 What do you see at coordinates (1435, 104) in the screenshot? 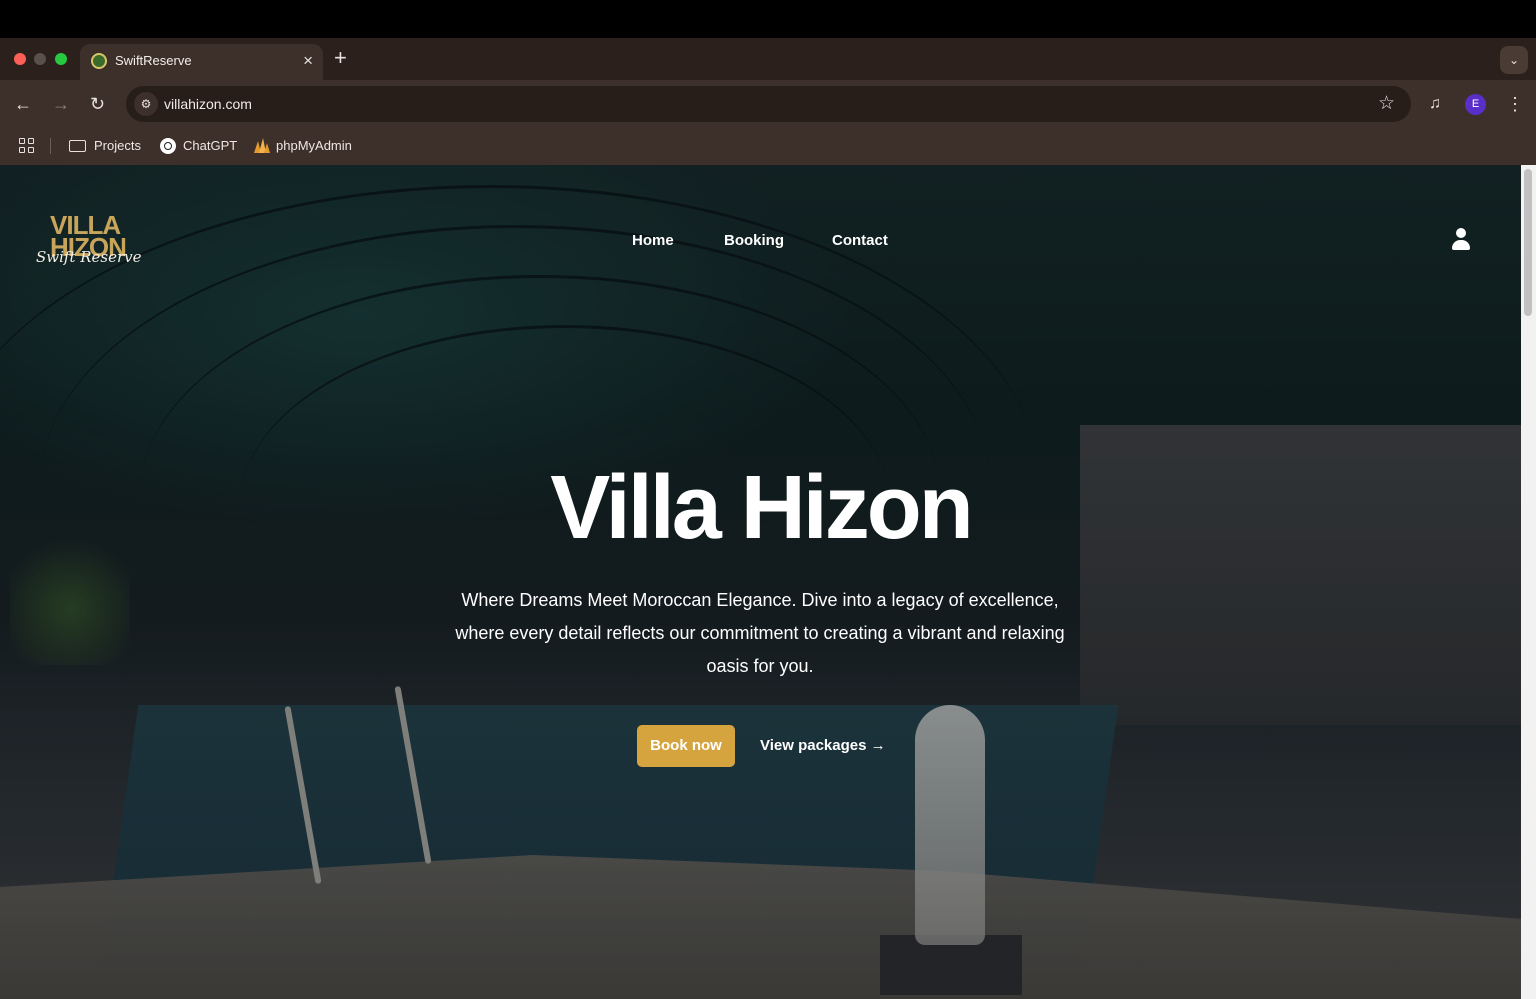
I see `media-control-icon: ♫` at bounding box center [1435, 104].